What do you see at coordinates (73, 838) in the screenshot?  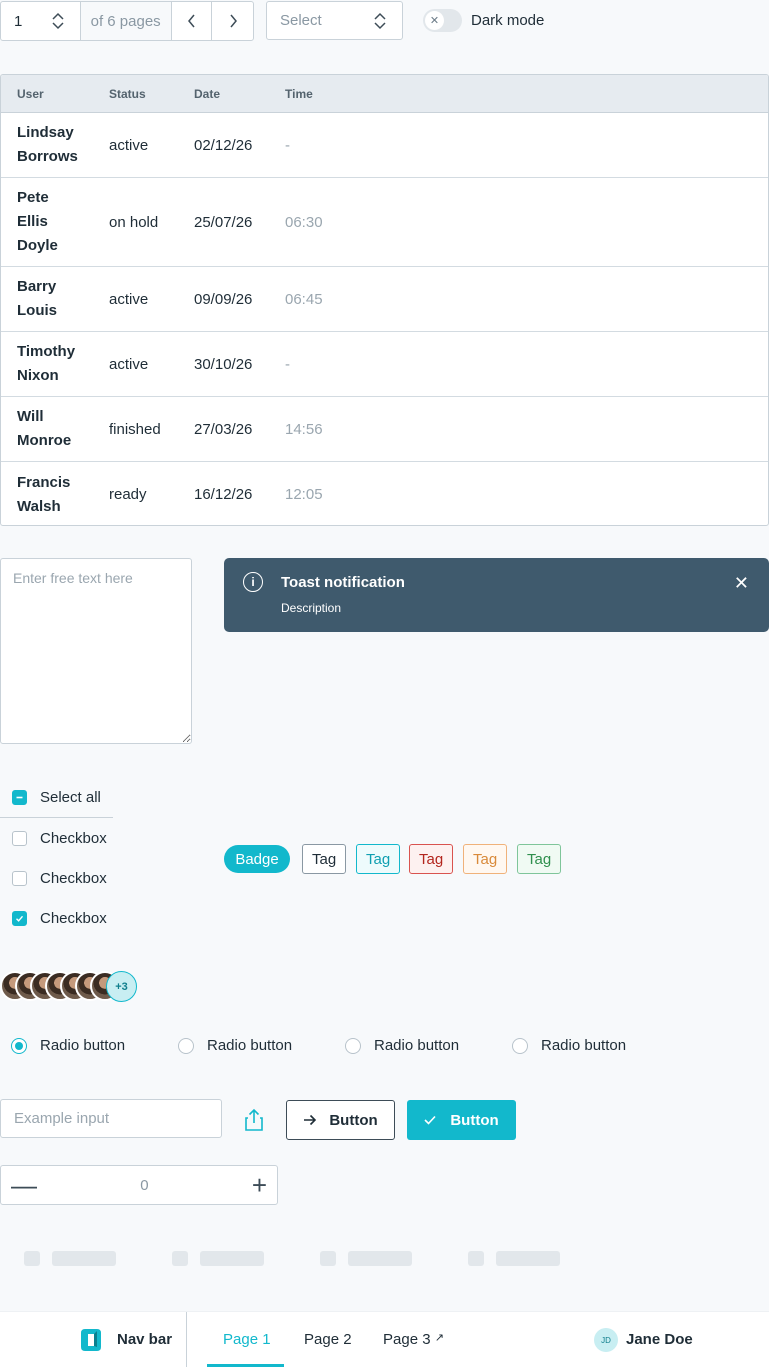 I see `checkbox-label: Checkbox` at bounding box center [73, 838].